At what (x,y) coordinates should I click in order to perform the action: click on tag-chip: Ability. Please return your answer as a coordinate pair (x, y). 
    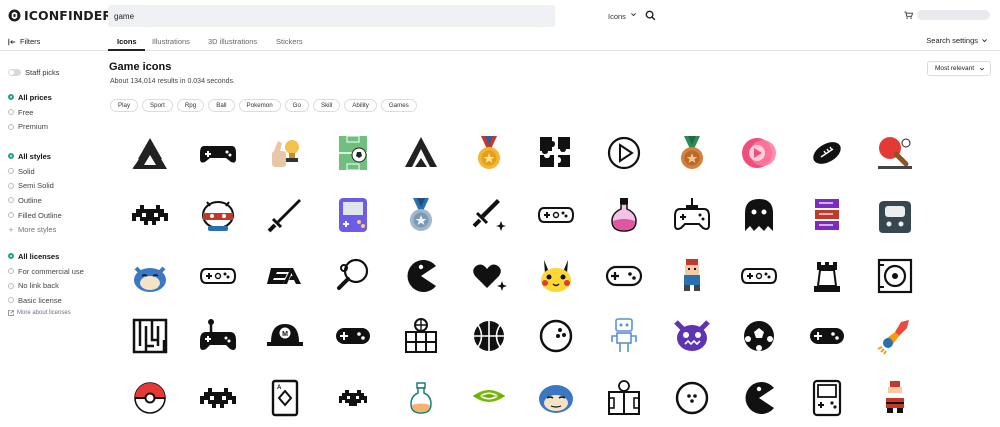
    Looking at the image, I should click on (360, 105).